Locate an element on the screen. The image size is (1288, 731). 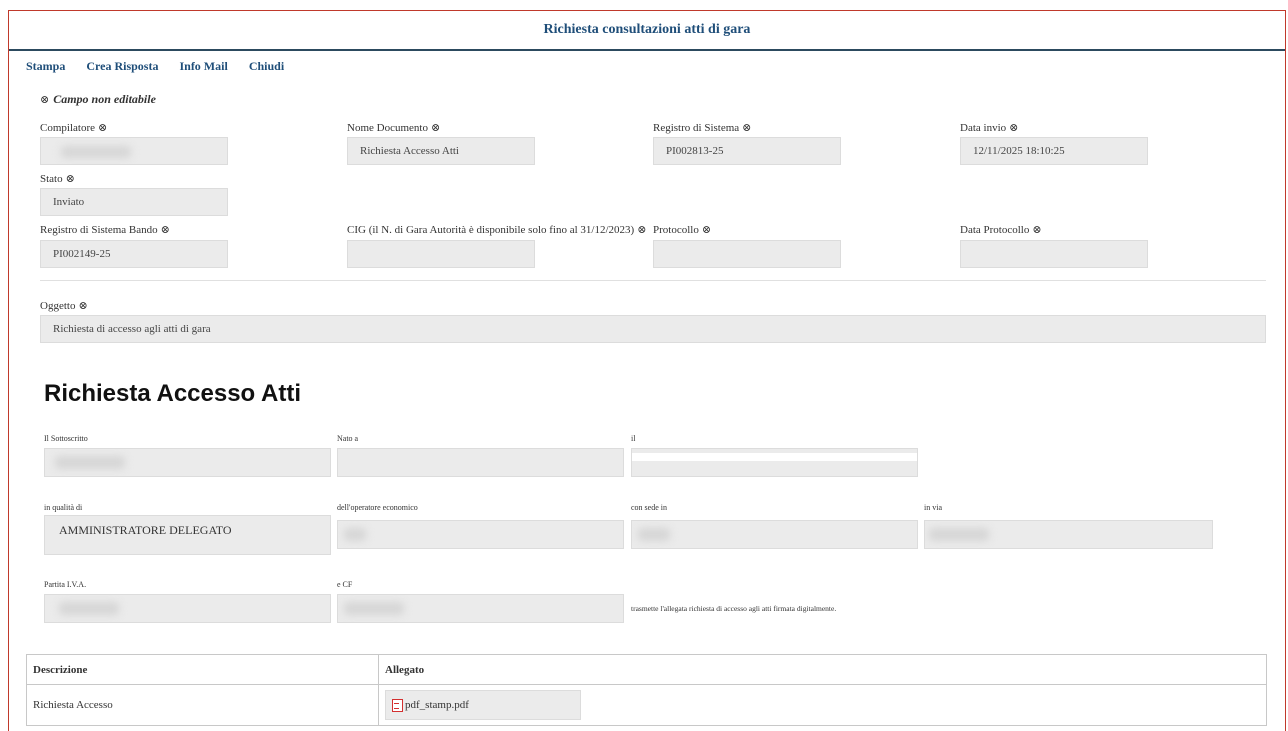
data-protocollo-label-text: Data Protocollo is located at coordinates (995, 230).